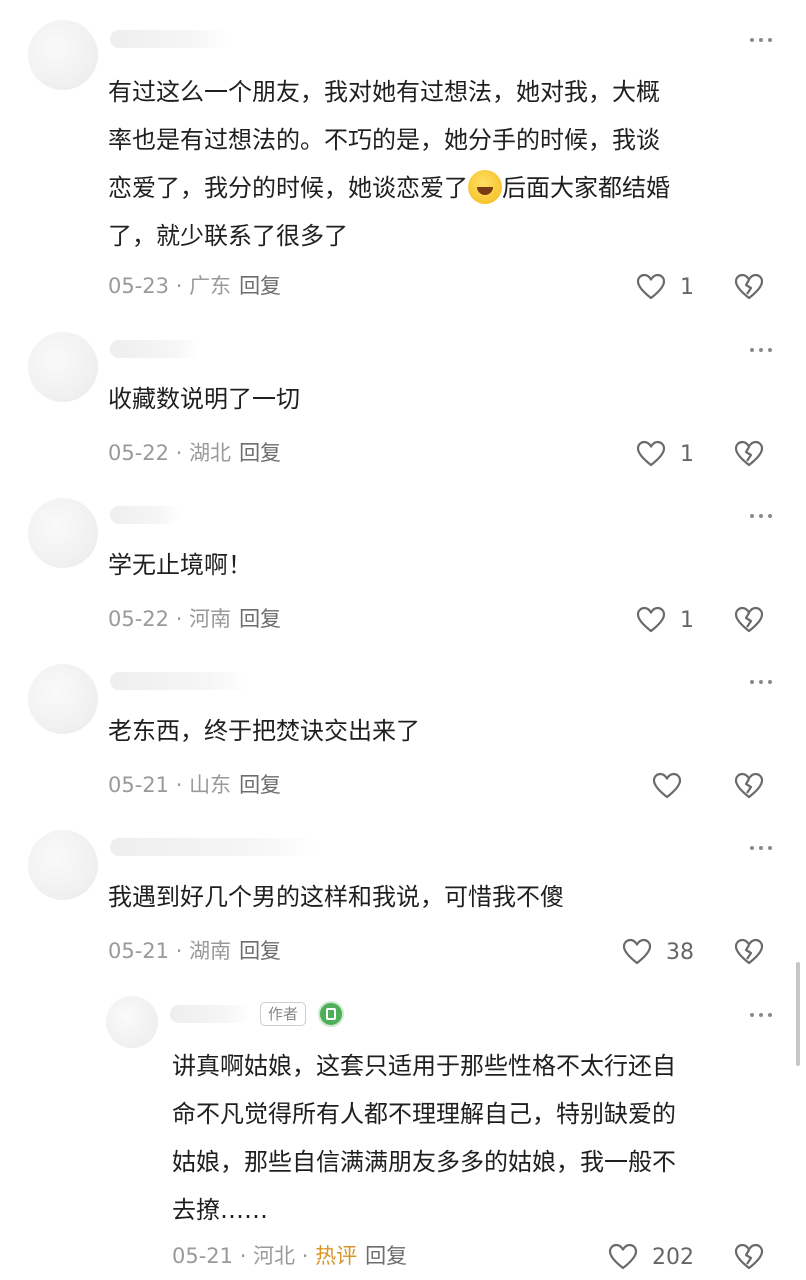  I want to click on hot-comment-tag: 热评, so click(336, 1256).